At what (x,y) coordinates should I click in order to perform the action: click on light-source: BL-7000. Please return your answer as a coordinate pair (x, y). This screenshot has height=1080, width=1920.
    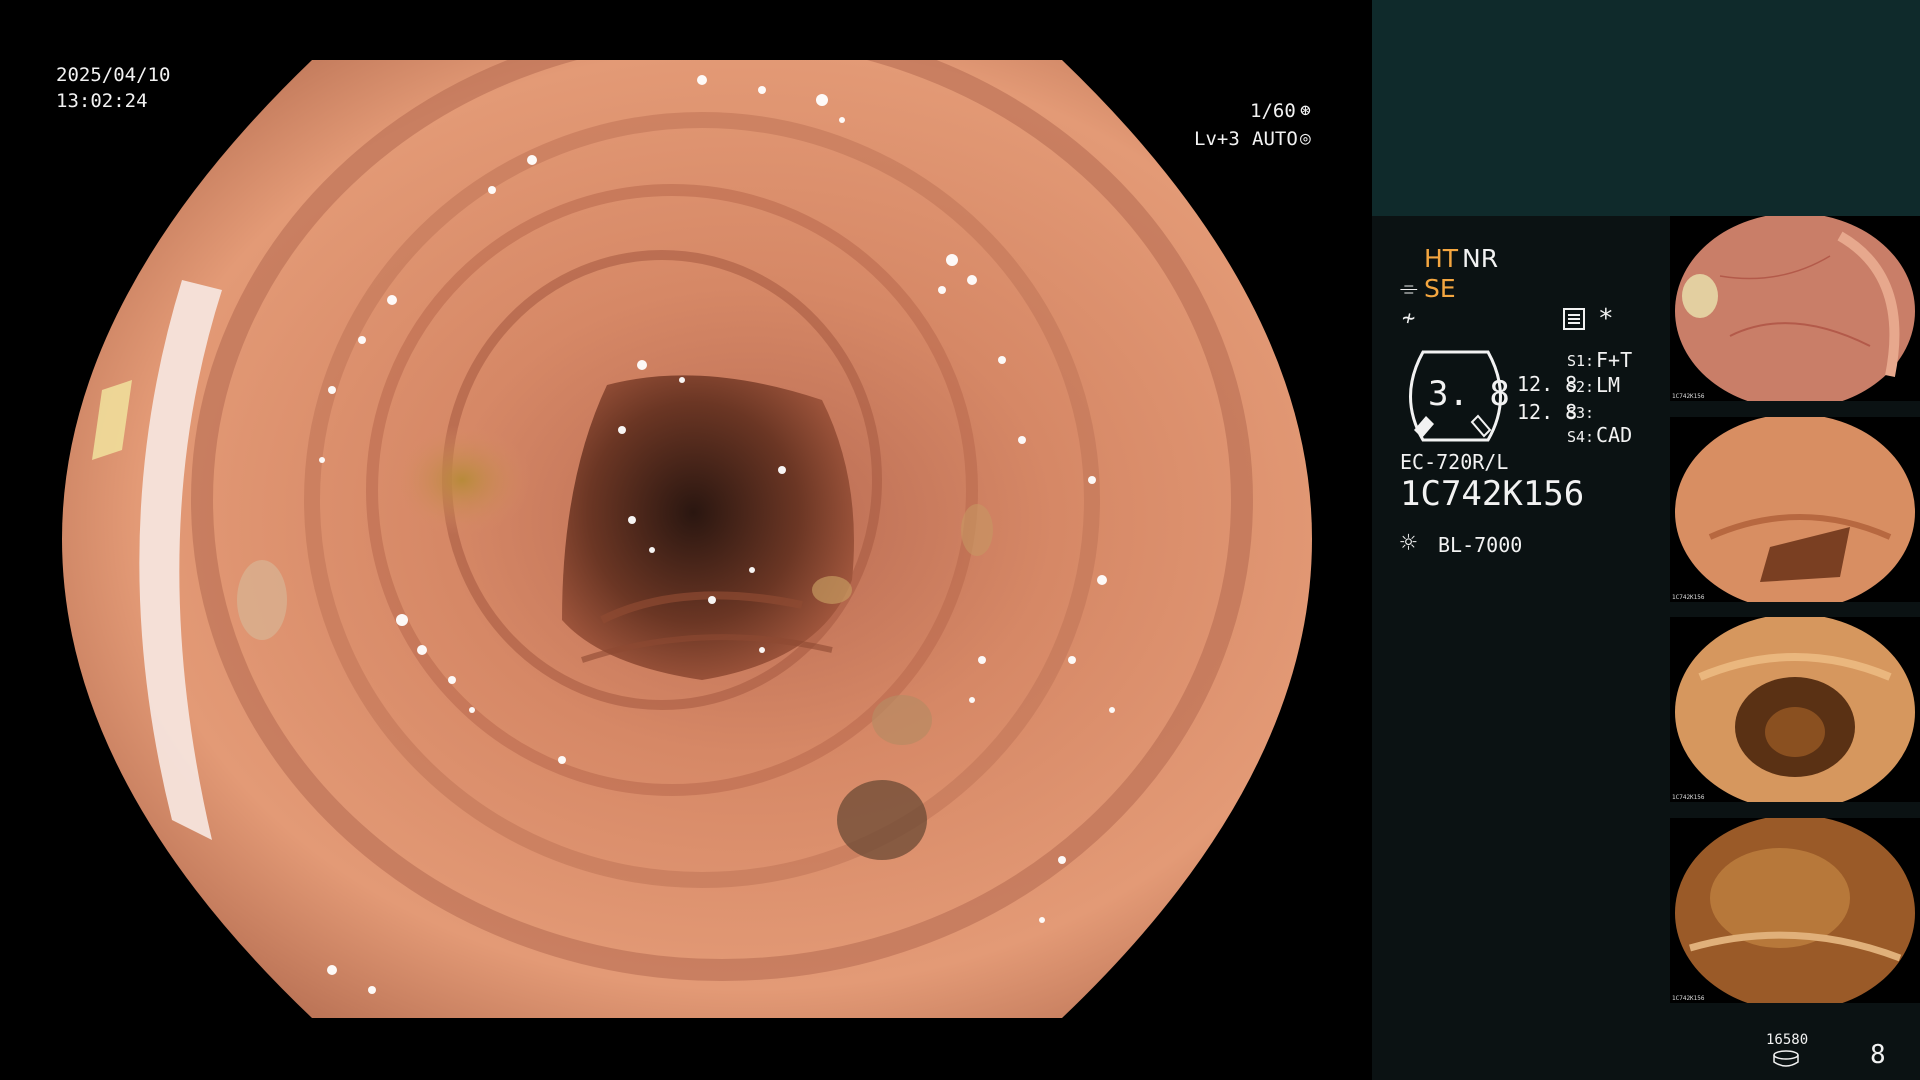
    Looking at the image, I should click on (1480, 545).